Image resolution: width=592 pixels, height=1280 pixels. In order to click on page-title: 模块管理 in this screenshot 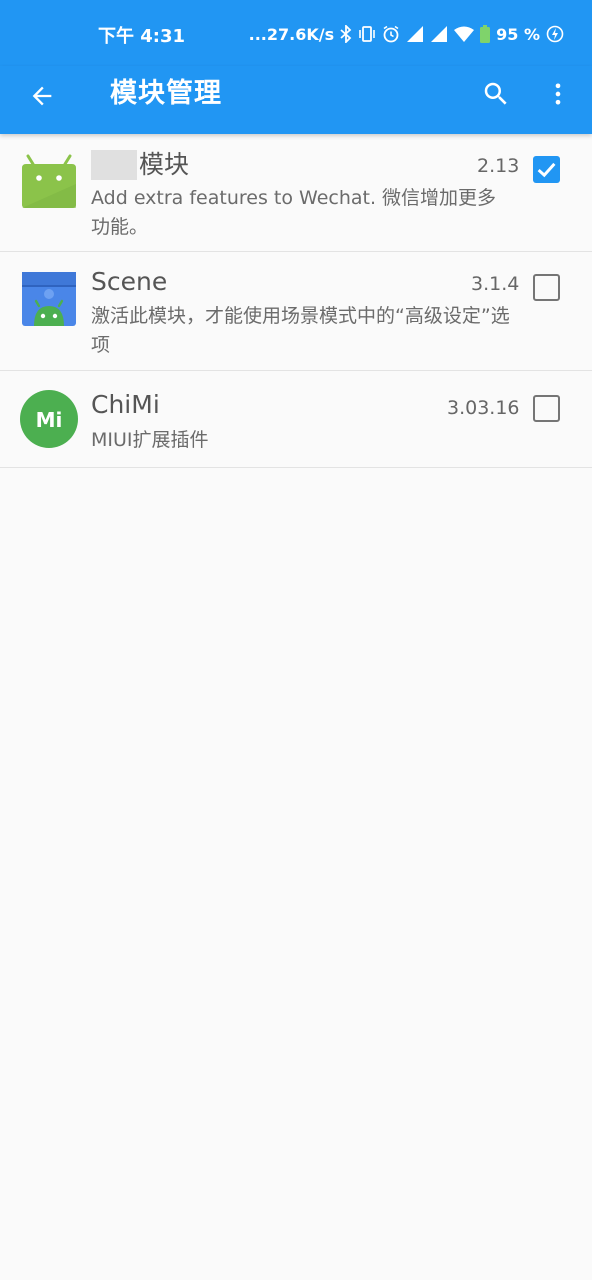, I will do `click(166, 93)`.